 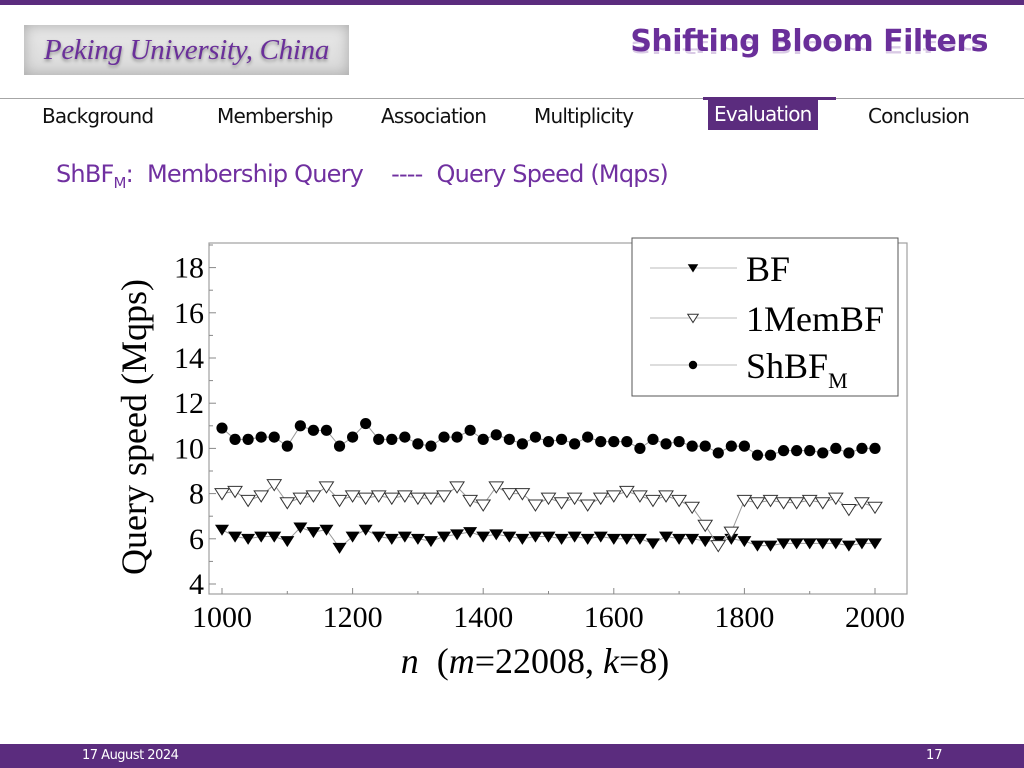 I want to click on y-tick-label: 8, so click(x=196, y=494).